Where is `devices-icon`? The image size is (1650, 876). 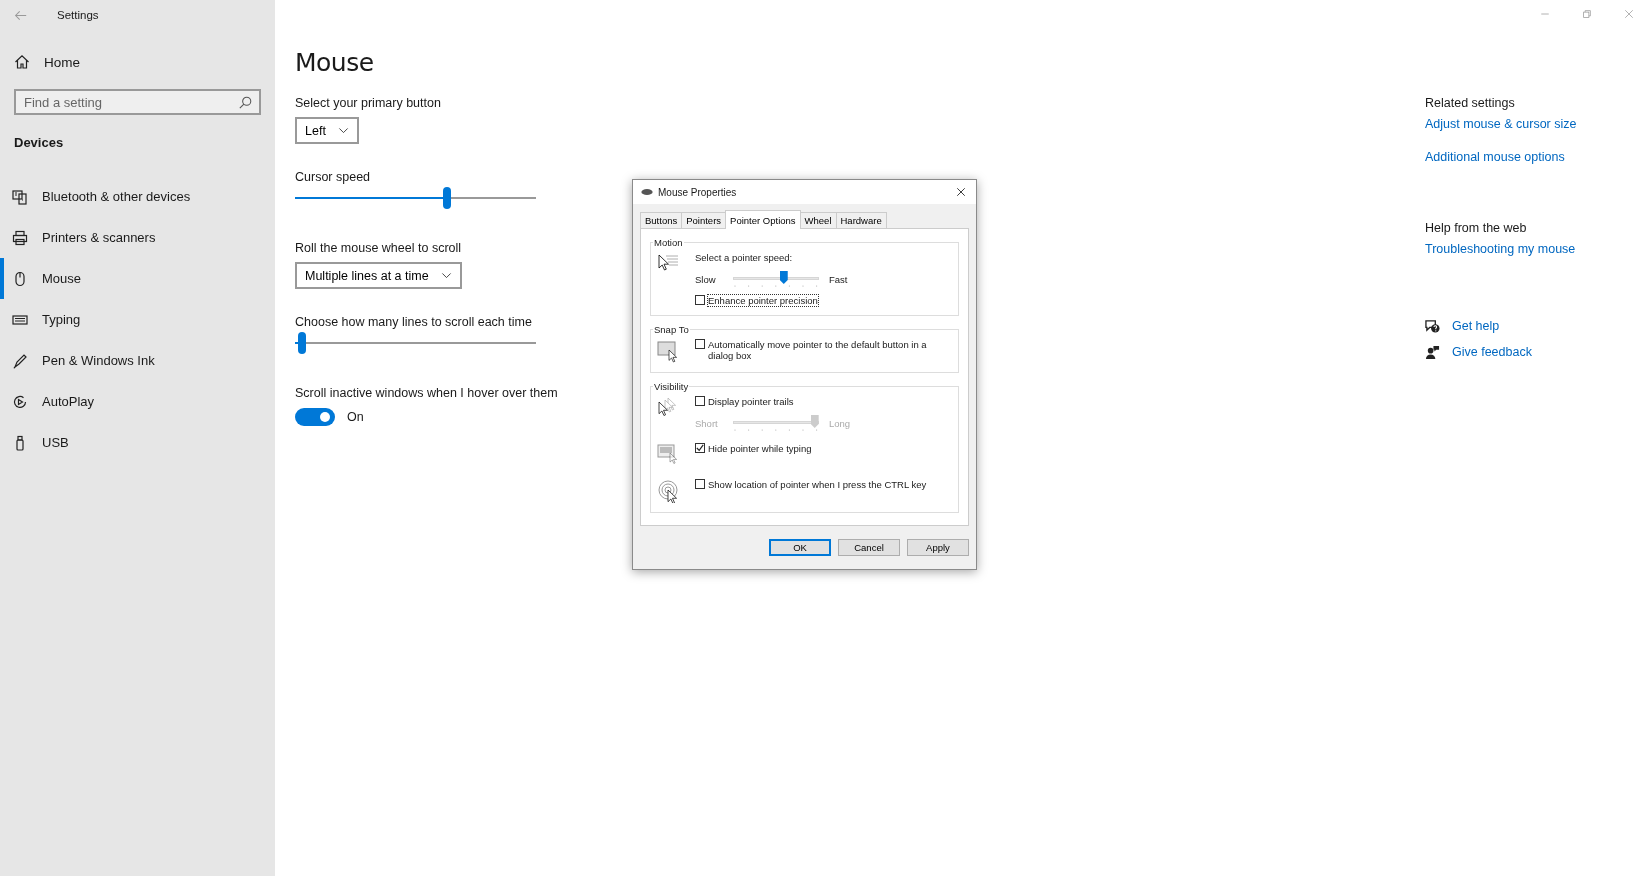
devices-icon is located at coordinates (20, 196).